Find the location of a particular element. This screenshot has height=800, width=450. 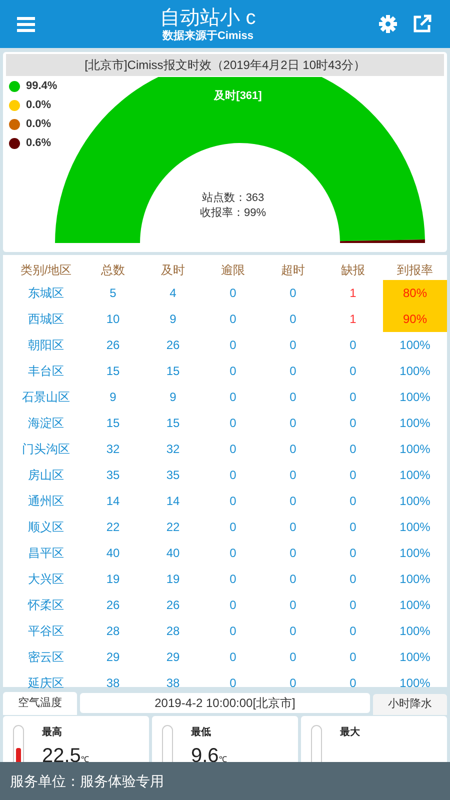

footer-bar: 服务单位：服务体验专用 is located at coordinates (225, 781).